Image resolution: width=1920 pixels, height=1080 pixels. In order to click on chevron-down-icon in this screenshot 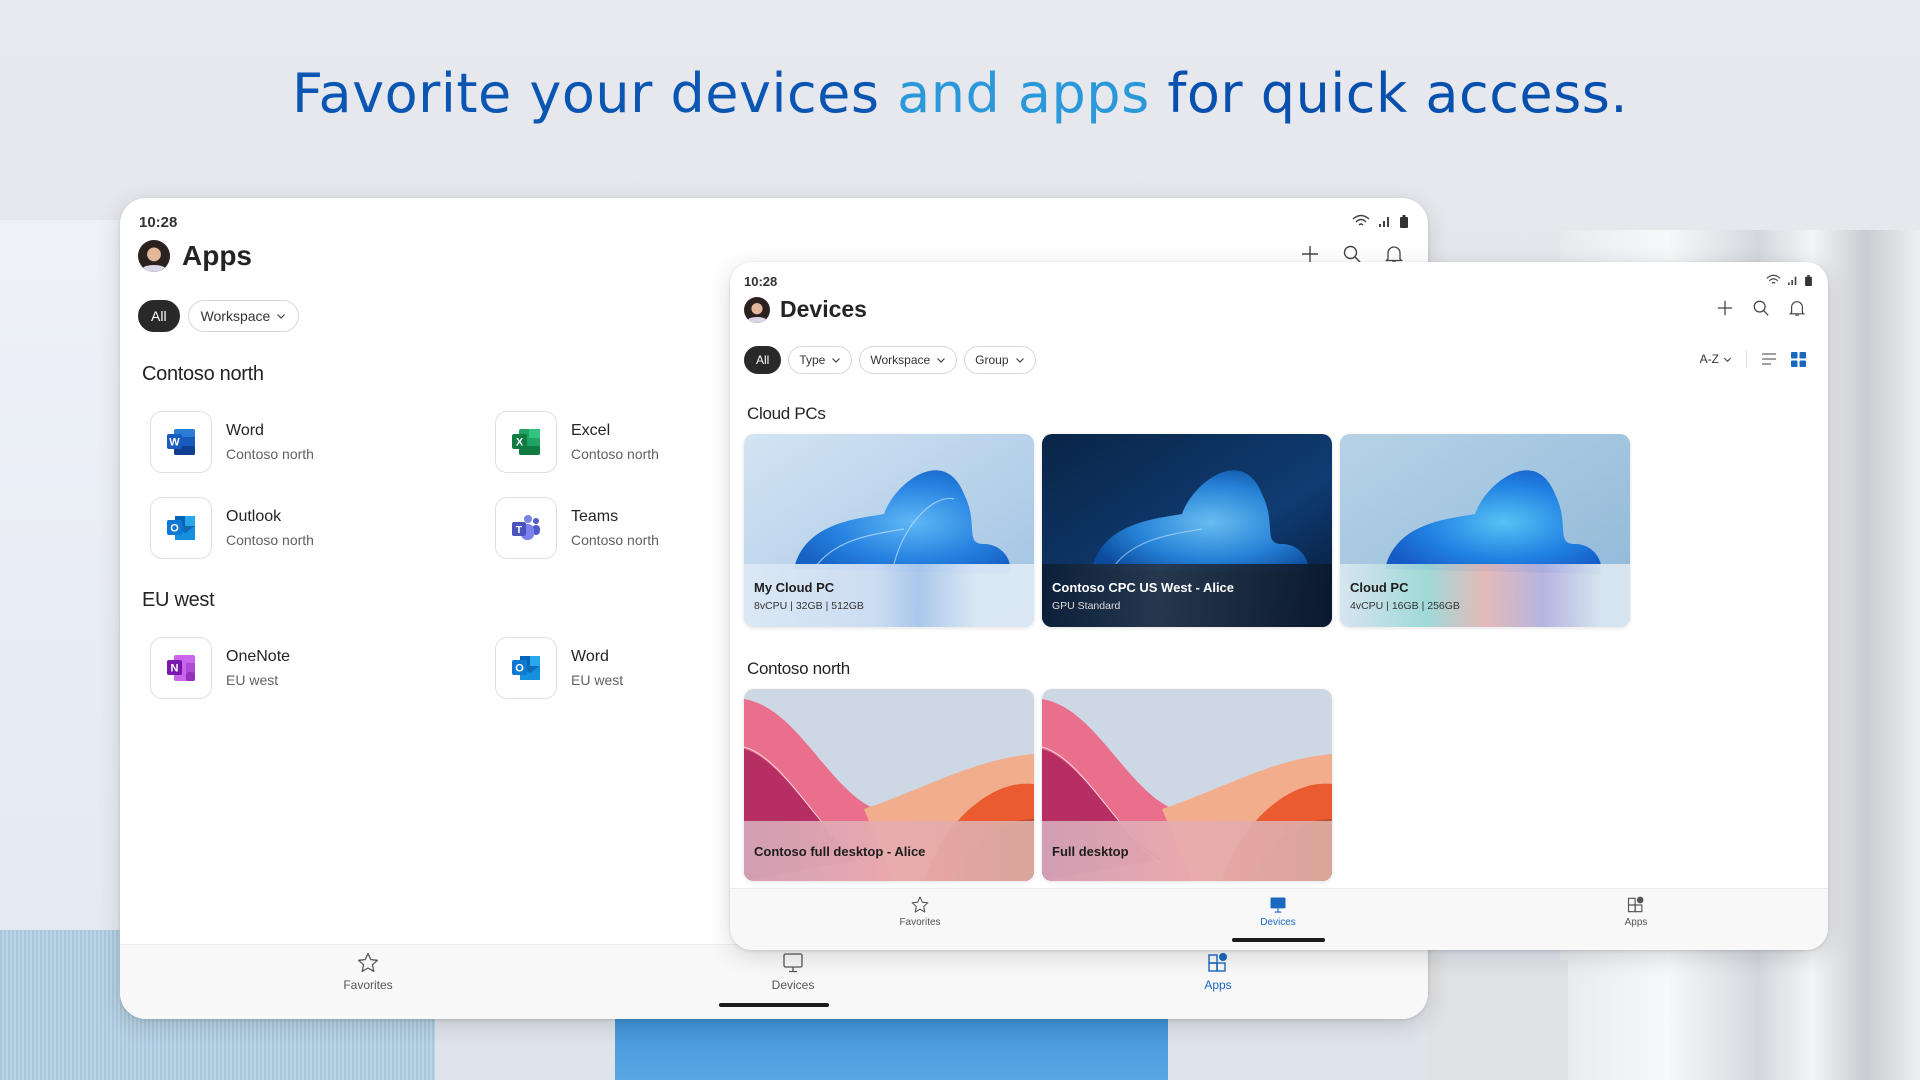, I will do `click(836, 360)`.